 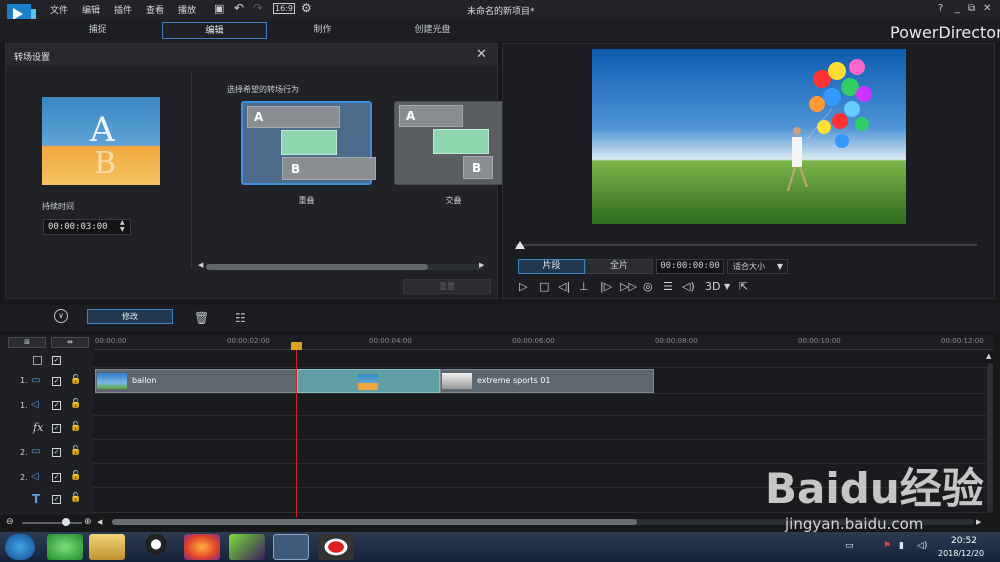 What do you see at coordinates (887, 546) in the screenshot?
I see `flag-icon: ⚑` at bounding box center [887, 546].